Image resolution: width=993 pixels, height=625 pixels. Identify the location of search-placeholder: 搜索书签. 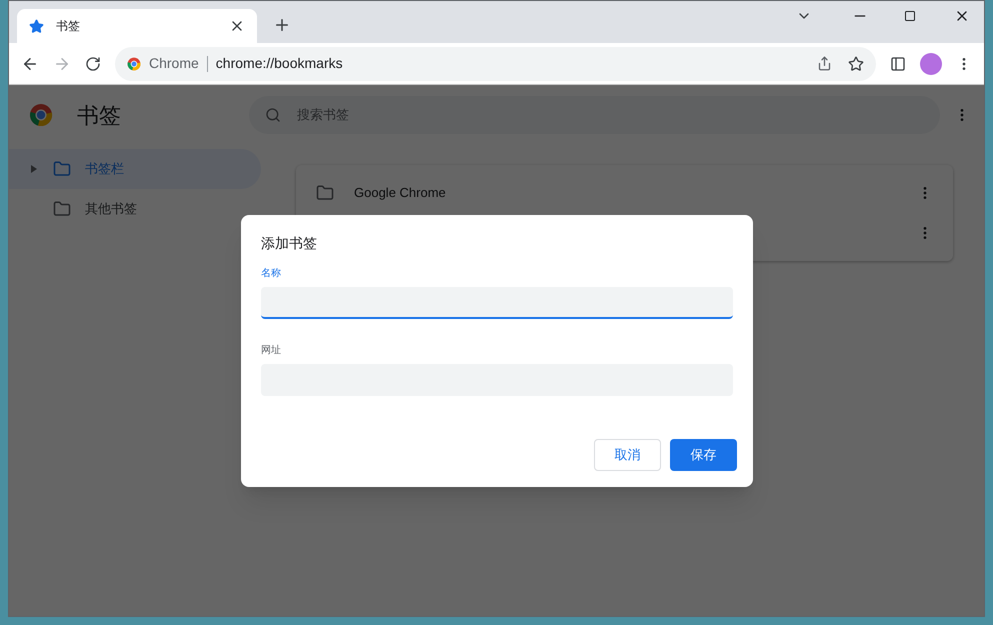
(323, 115).